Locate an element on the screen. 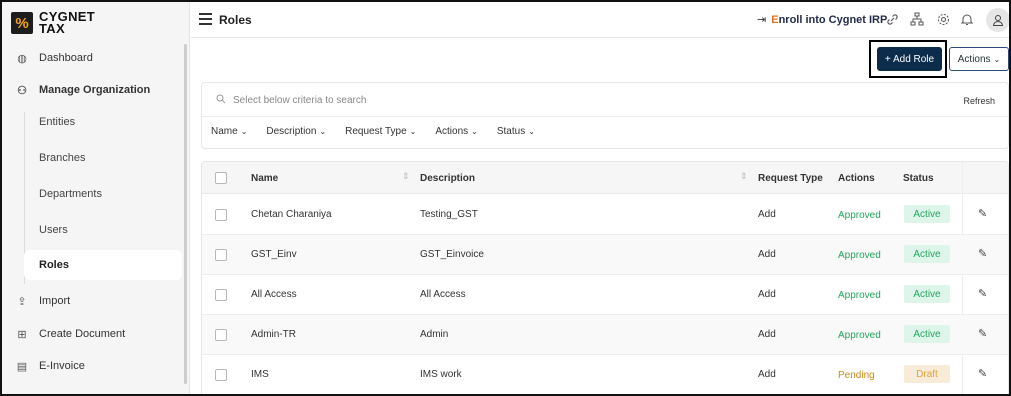 This screenshot has width=1011, height=396. user-icon is located at coordinates (998, 20).